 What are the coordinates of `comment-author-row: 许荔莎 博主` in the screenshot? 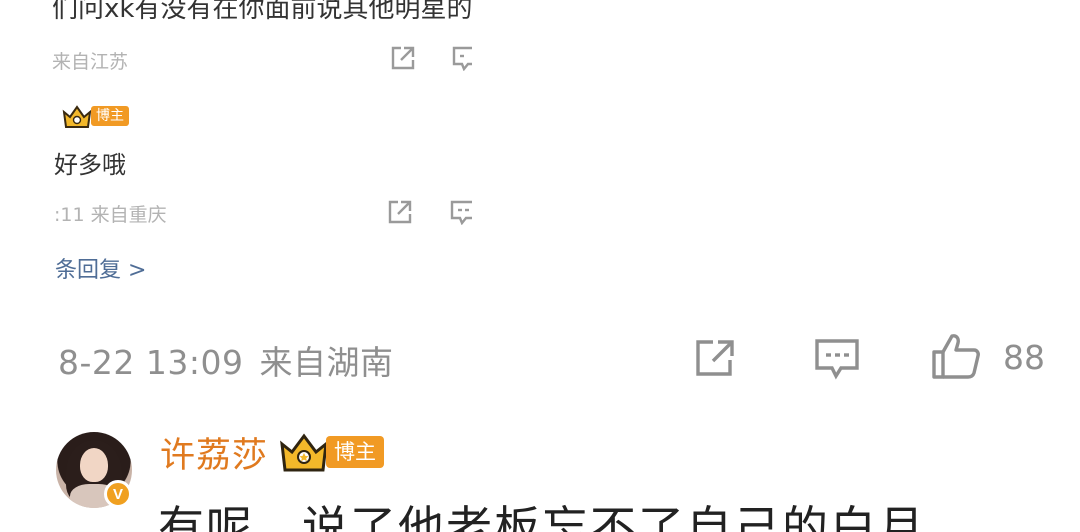 It's located at (272, 452).